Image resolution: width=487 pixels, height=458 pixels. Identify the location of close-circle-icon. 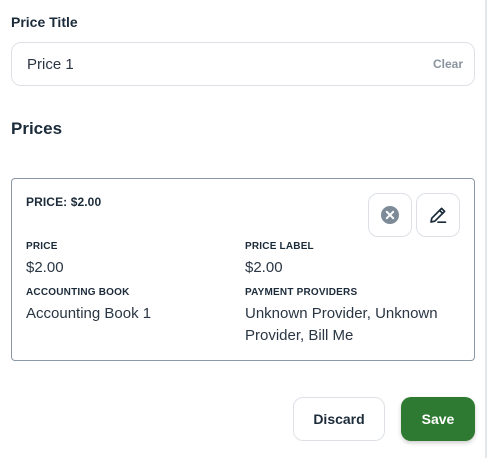
(390, 215).